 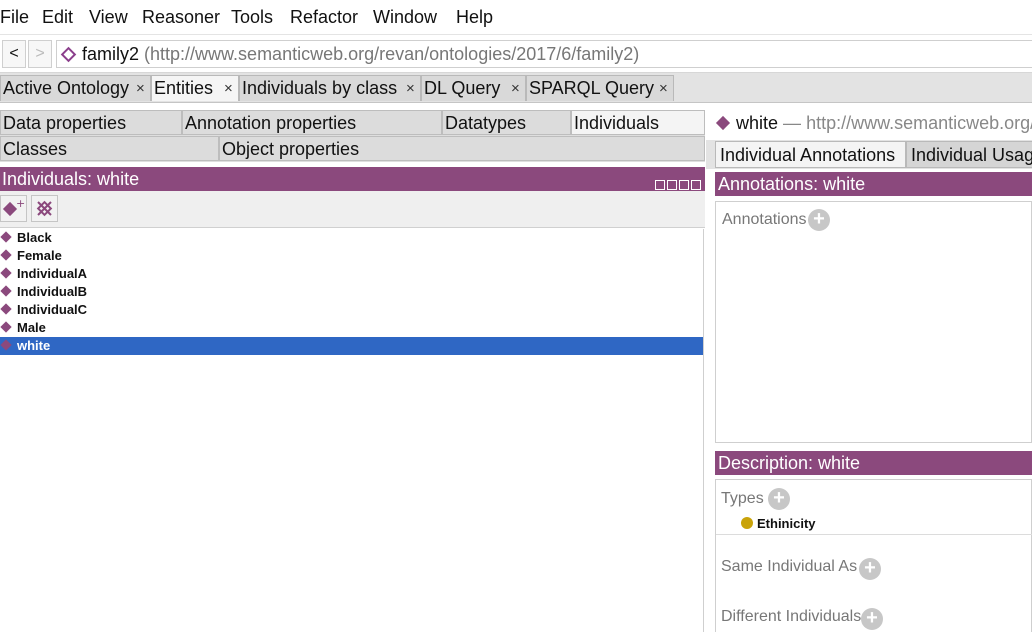 What do you see at coordinates (351, 346) in the screenshot?
I see `list-item-selected: white` at bounding box center [351, 346].